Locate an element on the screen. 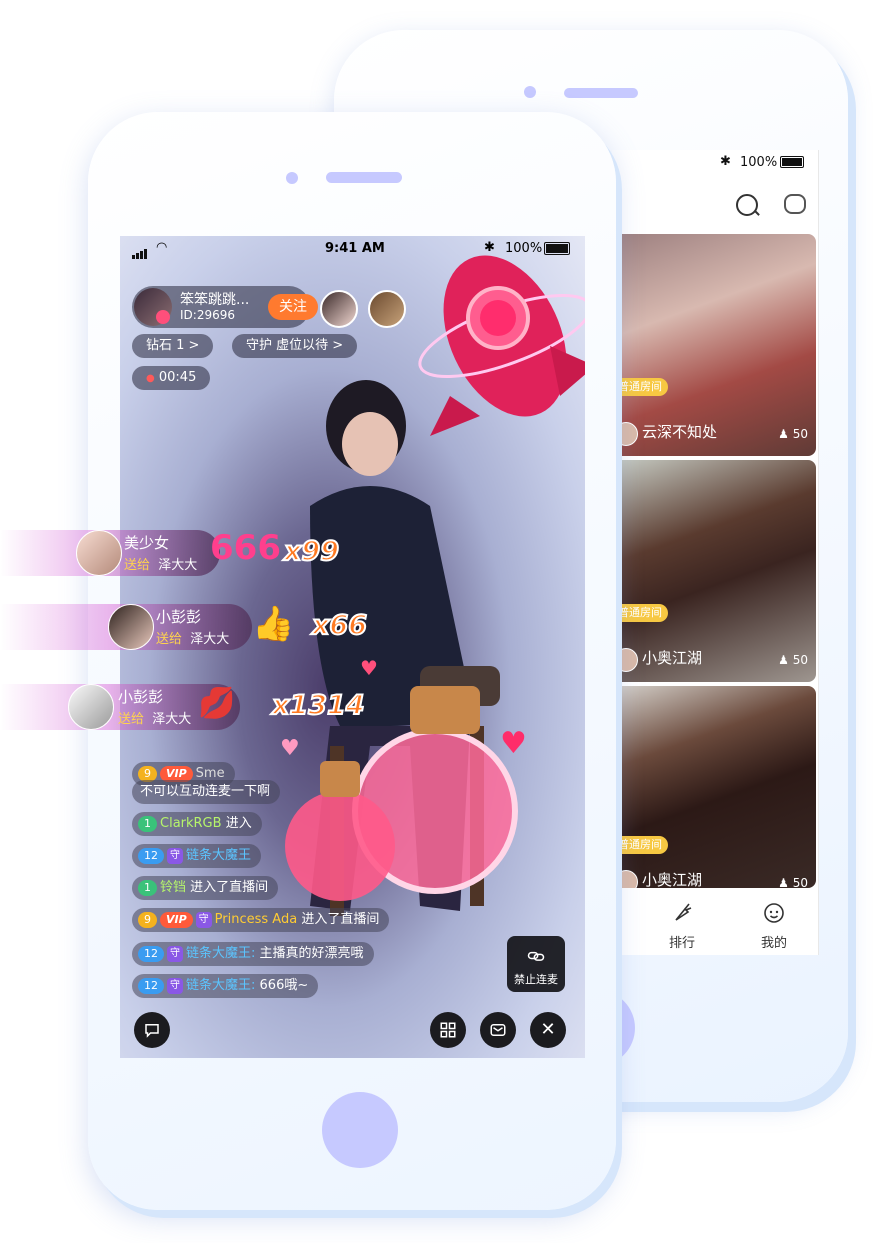  host-info: 笨笨跳跳... ID:29696 关注 is located at coordinates (225, 307).